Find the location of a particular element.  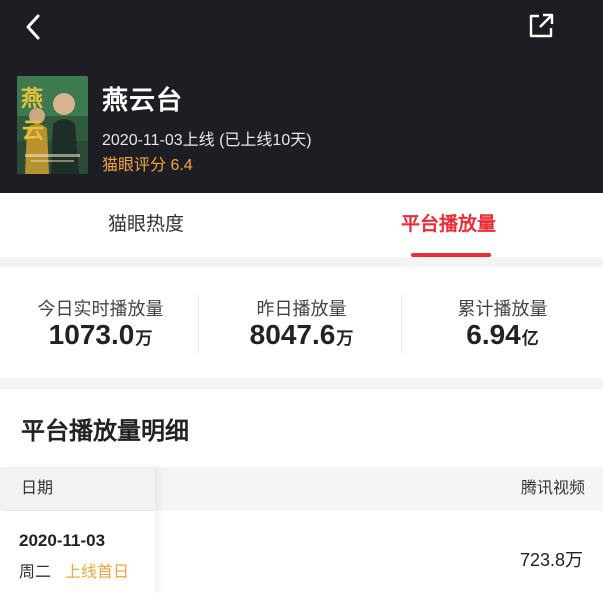

movie-title: 燕云台 is located at coordinates (143, 100).